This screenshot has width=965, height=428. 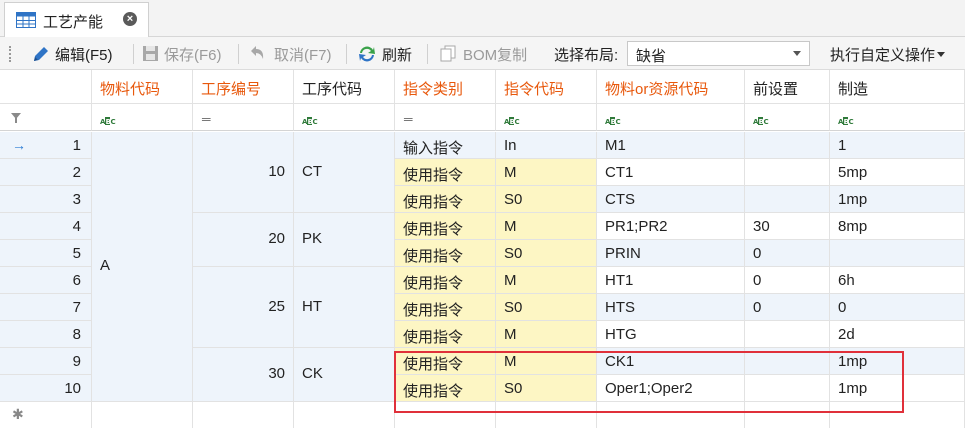 What do you see at coordinates (142, 267) in the screenshot?
I see `material-code-cell: A` at bounding box center [142, 267].